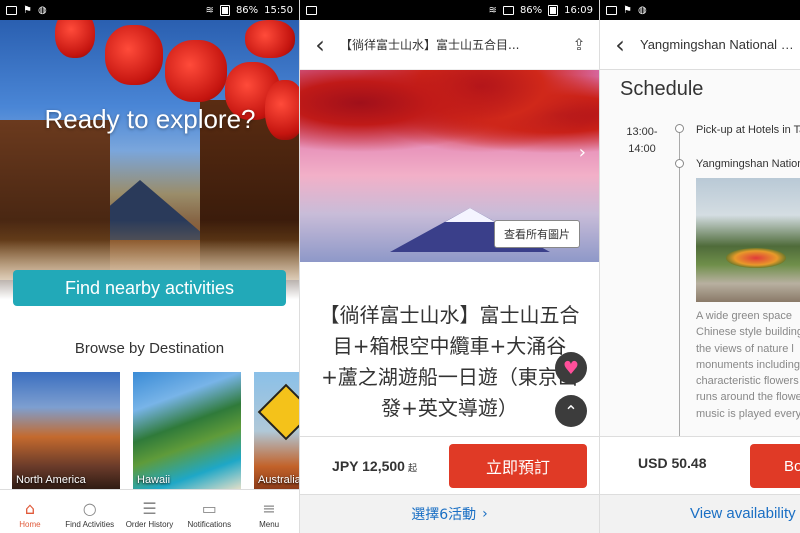 This screenshot has width=800, height=533. What do you see at coordinates (720, 44) in the screenshot?
I see `nav-title: Yangmingshan National Park` at bounding box center [720, 44].